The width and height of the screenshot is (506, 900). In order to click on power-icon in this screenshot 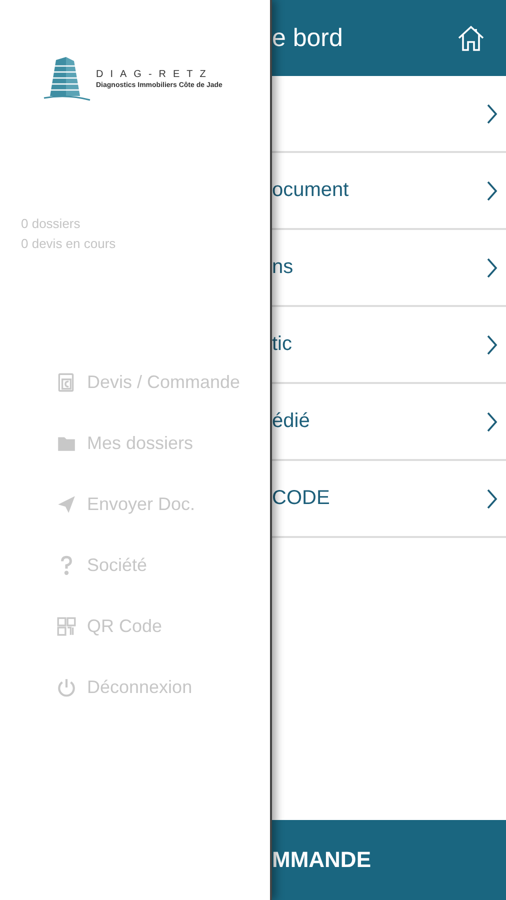, I will do `click(66, 687)`.